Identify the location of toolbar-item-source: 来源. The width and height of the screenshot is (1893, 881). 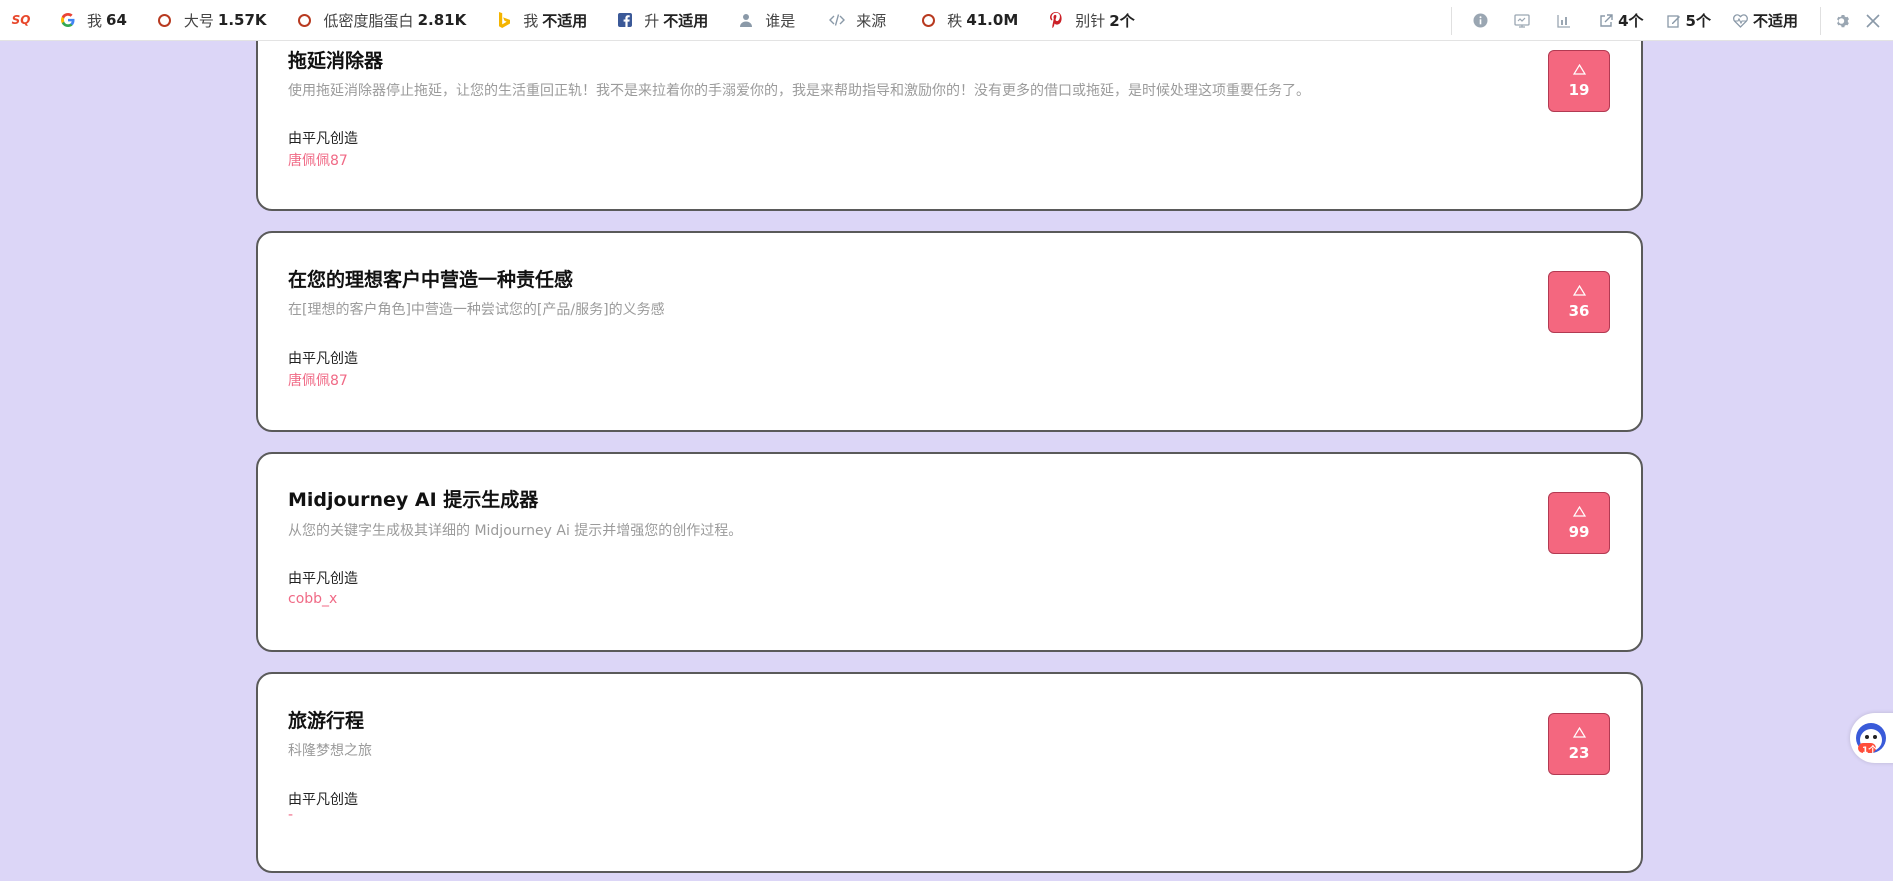
(859, 20).